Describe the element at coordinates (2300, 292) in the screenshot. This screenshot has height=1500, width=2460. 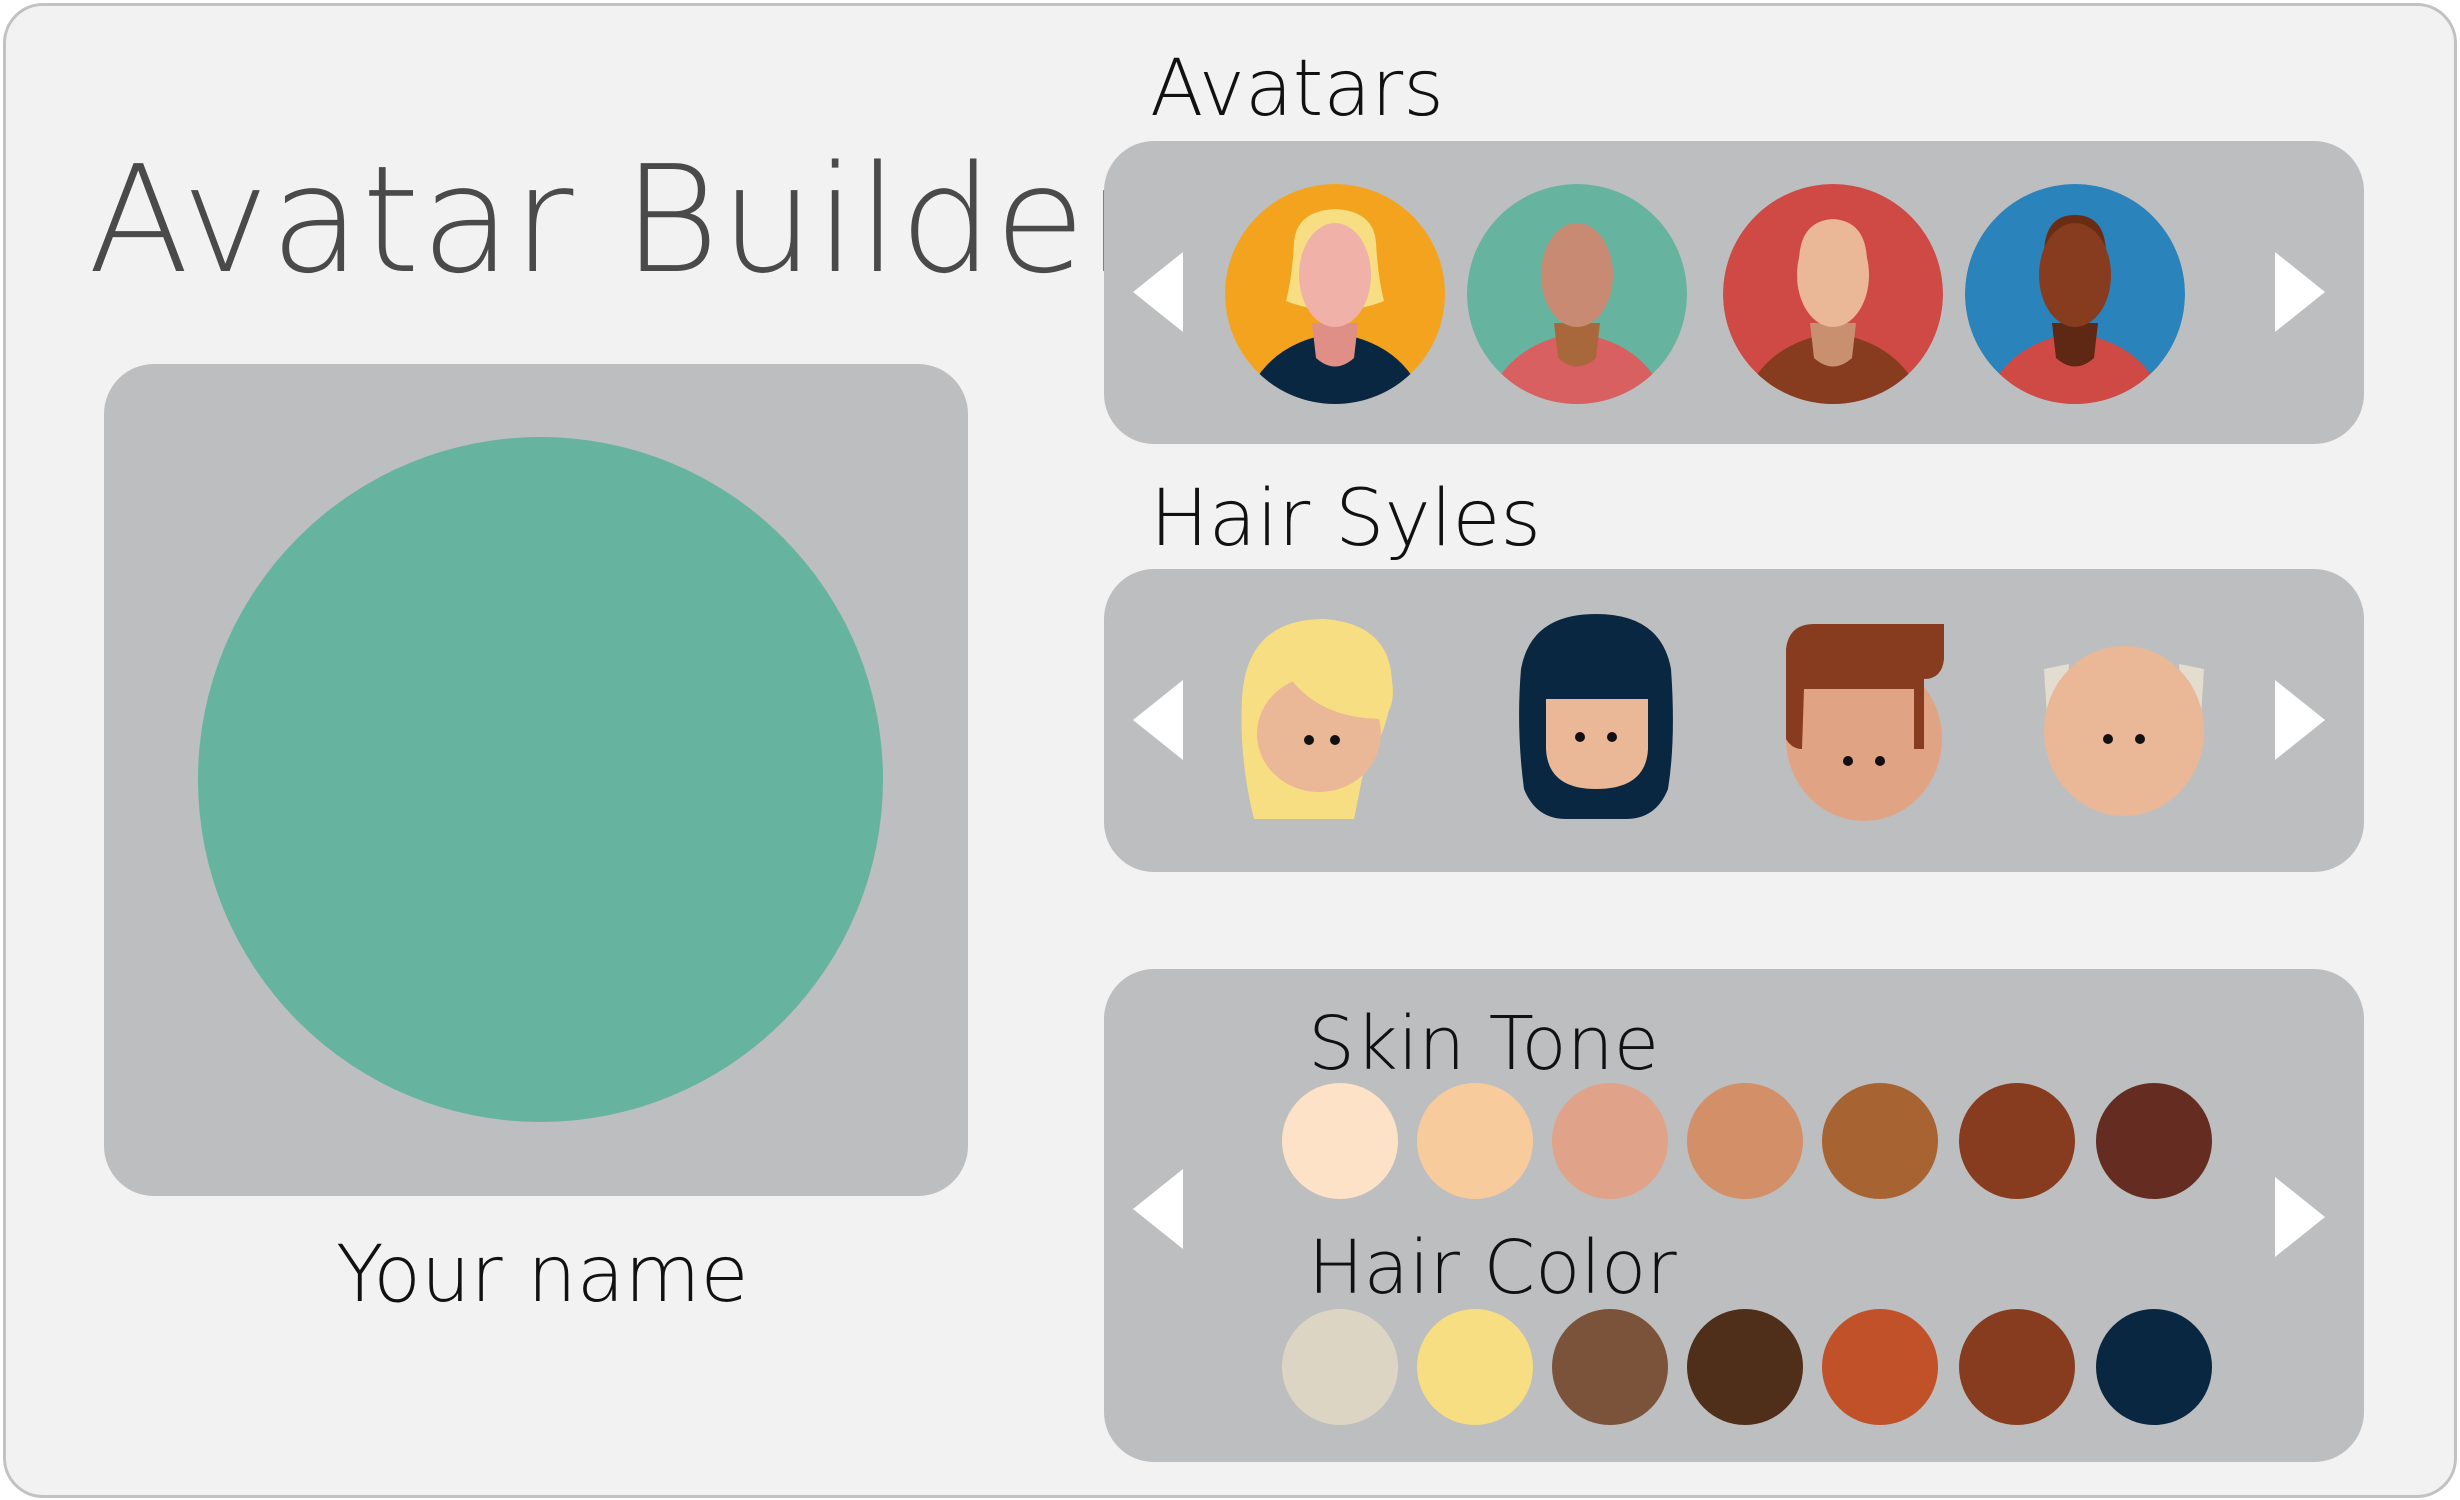
I see `avatars-next-arrow-icon` at that location.